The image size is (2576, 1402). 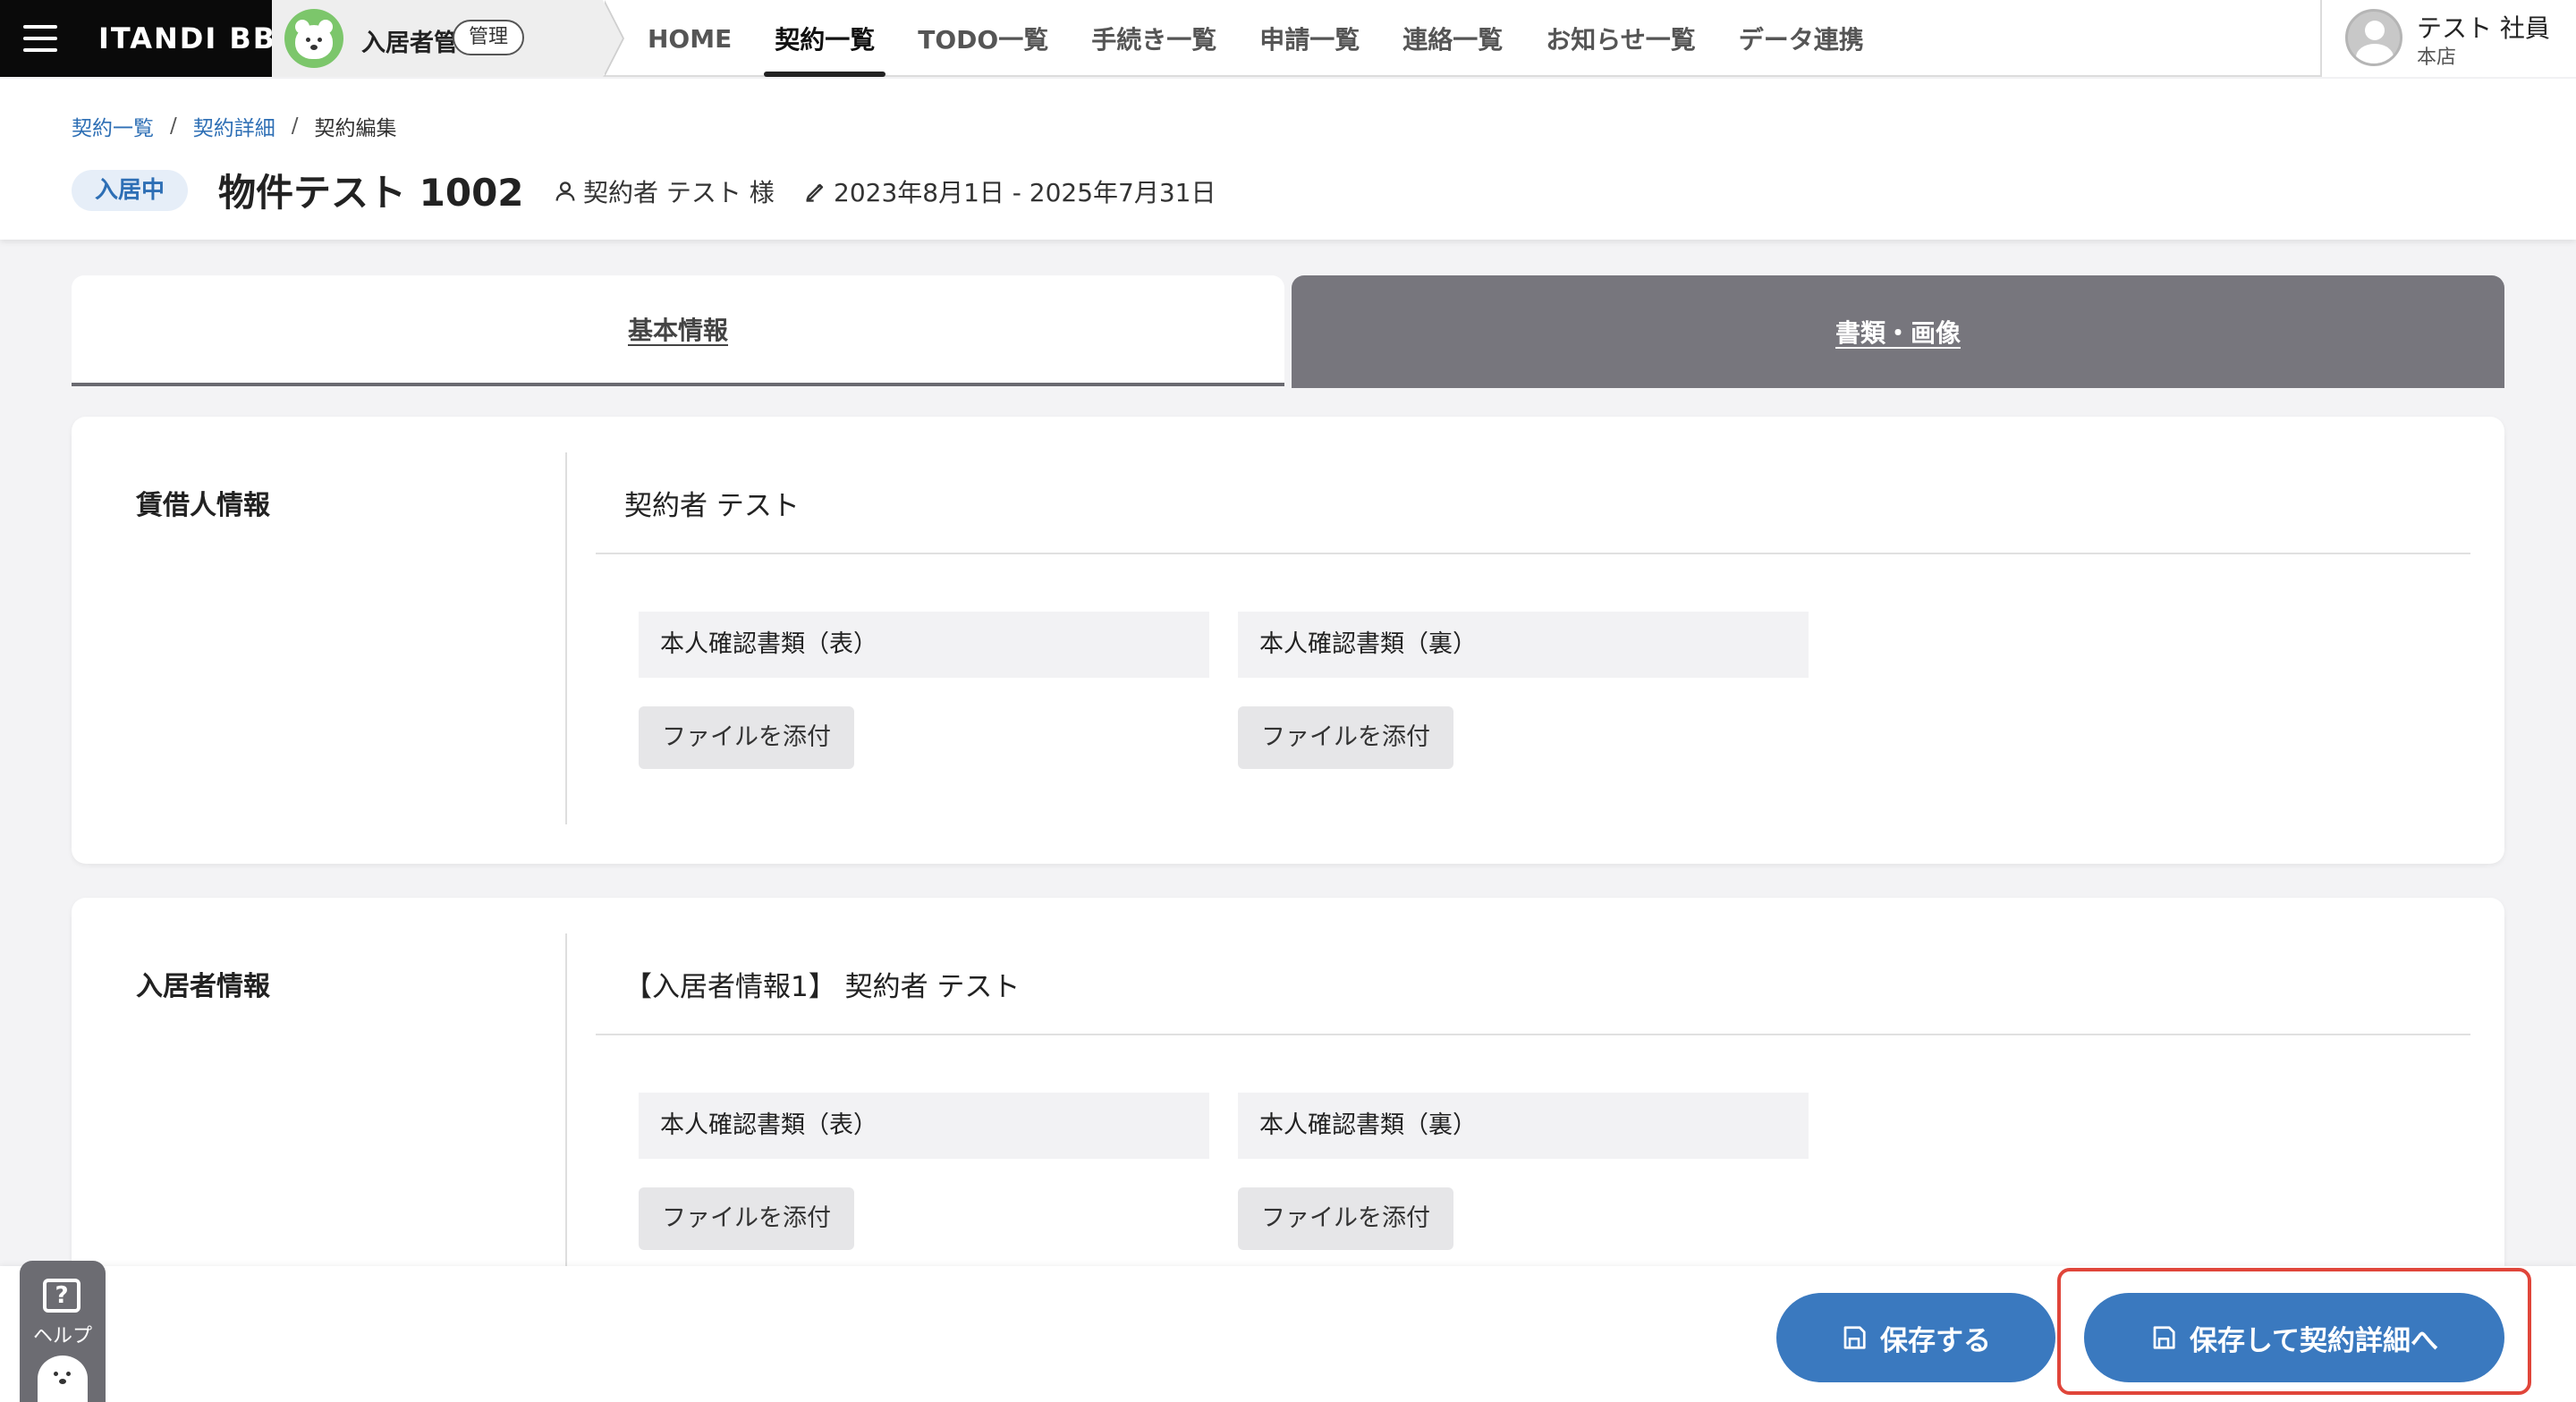 What do you see at coordinates (712, 506) in the screenshot?
I see `person-name: 契約者 テスト` at bounding box center [712, 506].